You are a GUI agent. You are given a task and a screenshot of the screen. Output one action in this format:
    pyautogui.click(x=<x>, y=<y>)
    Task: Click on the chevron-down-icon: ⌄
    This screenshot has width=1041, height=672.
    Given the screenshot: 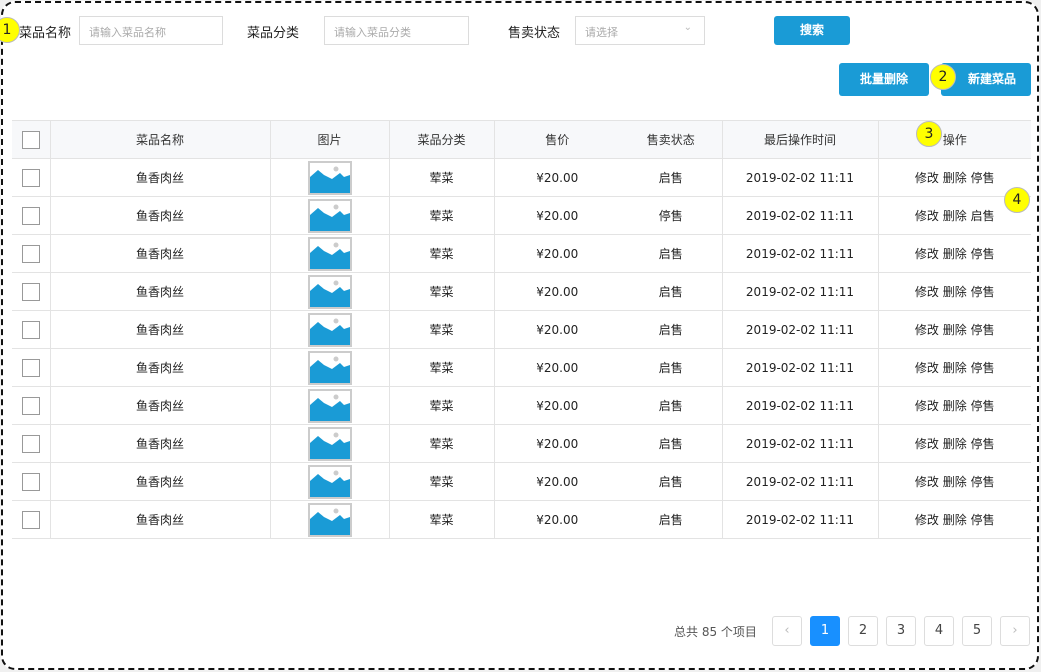 What is the action you would take?
    pyautogui.click(x=687, y=27)
    